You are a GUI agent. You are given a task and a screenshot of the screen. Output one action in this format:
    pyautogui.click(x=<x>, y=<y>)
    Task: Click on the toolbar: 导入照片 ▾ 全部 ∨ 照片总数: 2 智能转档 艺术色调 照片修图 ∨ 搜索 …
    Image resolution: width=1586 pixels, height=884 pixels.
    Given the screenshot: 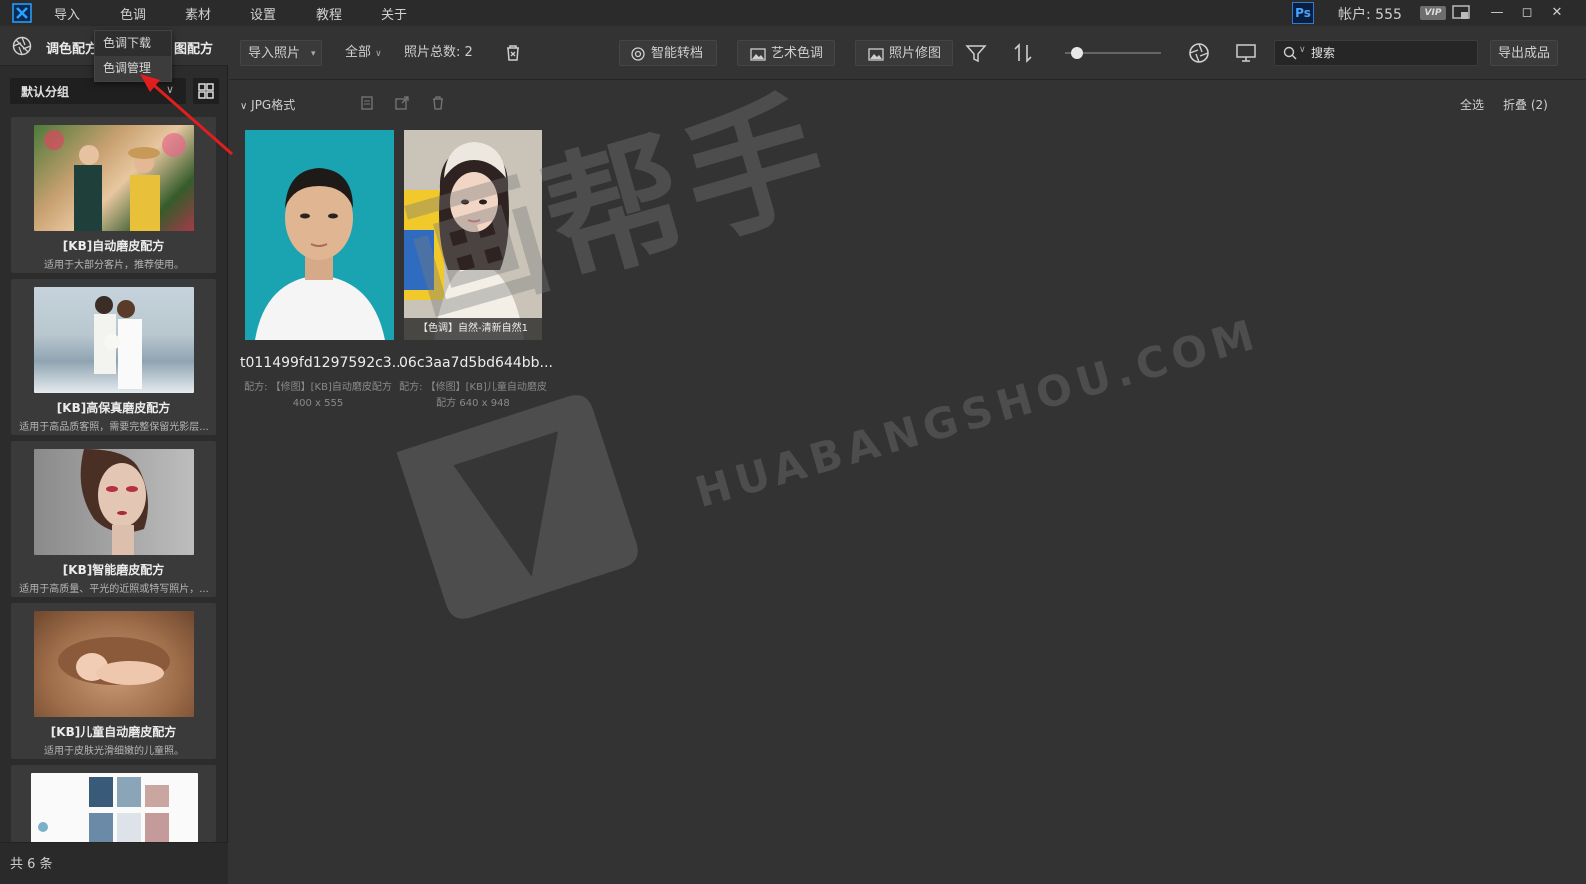 What is the action you would take?
    pyautogui.click(x=907, y=53)
    